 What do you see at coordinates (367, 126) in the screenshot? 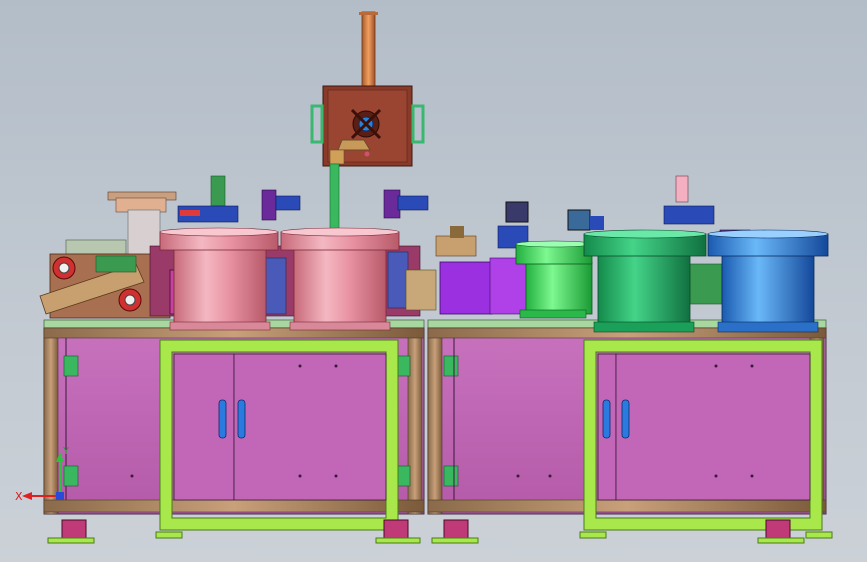
I see `top-actuator-block` at bounding box center [367, 126].